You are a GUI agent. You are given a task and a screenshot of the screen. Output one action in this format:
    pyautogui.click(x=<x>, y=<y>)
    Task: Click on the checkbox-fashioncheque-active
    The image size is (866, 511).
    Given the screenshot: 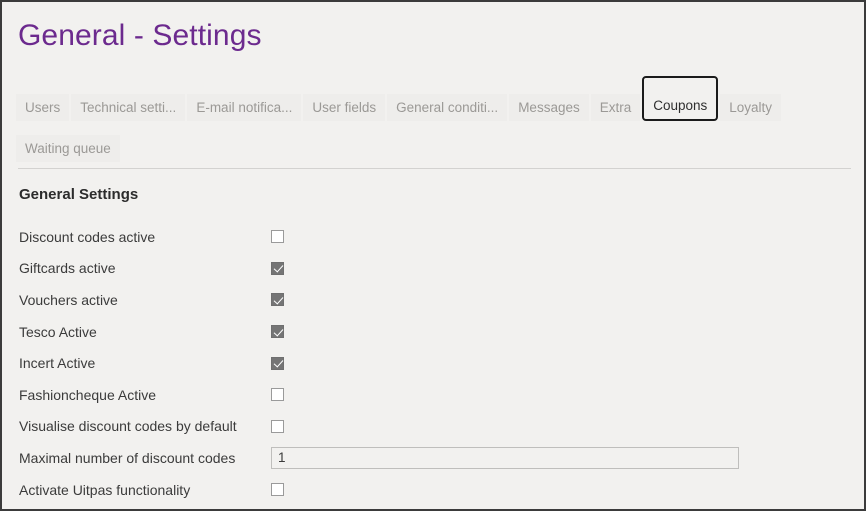 What is the action you would take?
    pyautogui.click(x=277, y=395)
    